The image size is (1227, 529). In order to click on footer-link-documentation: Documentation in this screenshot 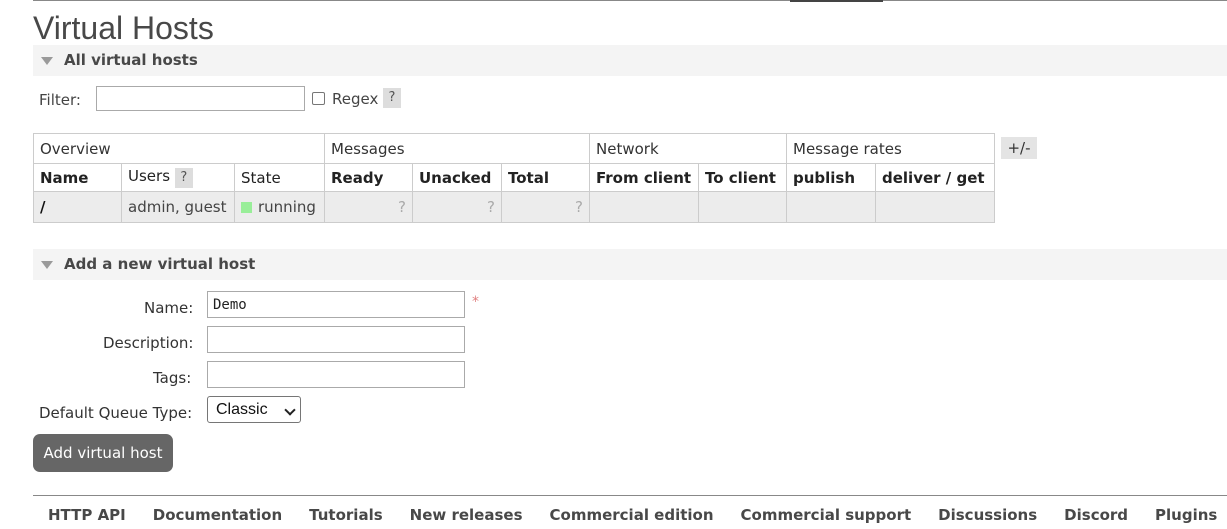, I will do `click(217, 515)`.